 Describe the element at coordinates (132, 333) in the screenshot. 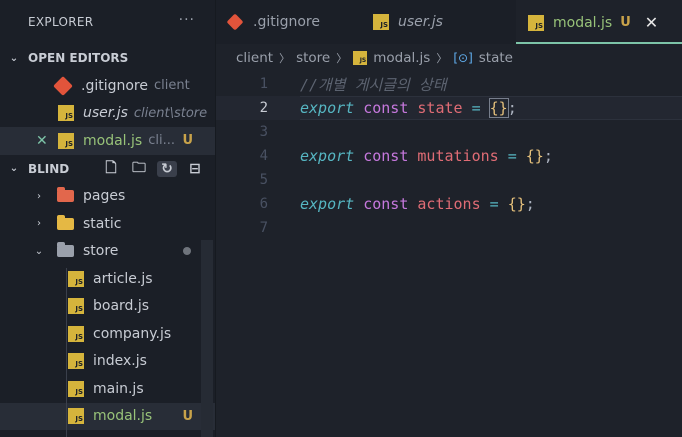

I see `file-name: company.js` at that location.